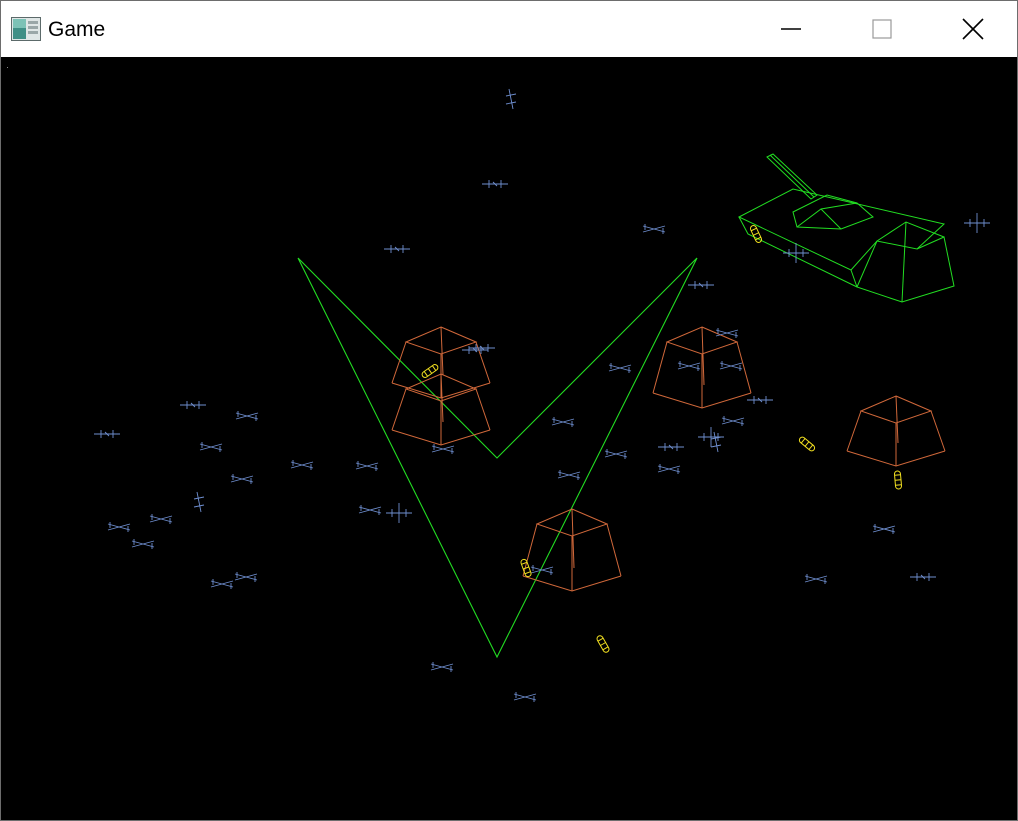  I want to click on maximize-button, so click(882, 29).